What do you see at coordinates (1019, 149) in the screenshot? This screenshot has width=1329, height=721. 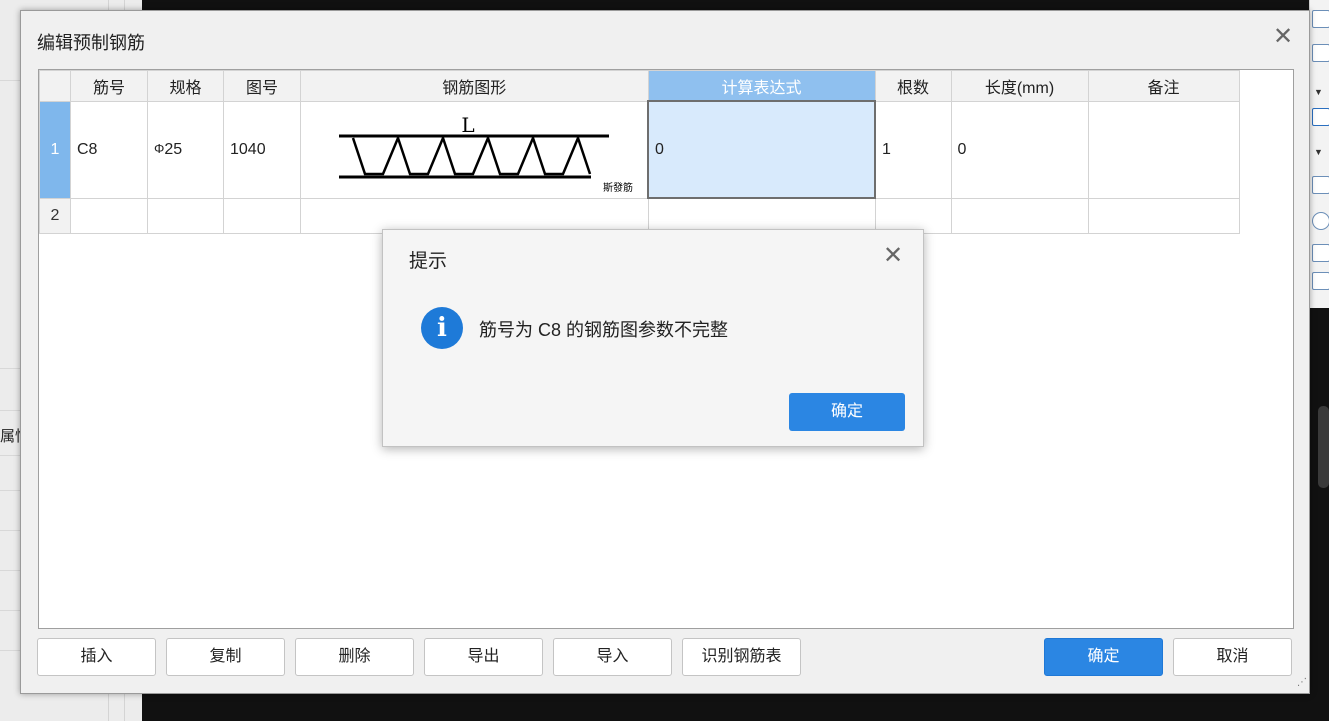 I see `cell-length: 0` at bounding box center [1019, 149].